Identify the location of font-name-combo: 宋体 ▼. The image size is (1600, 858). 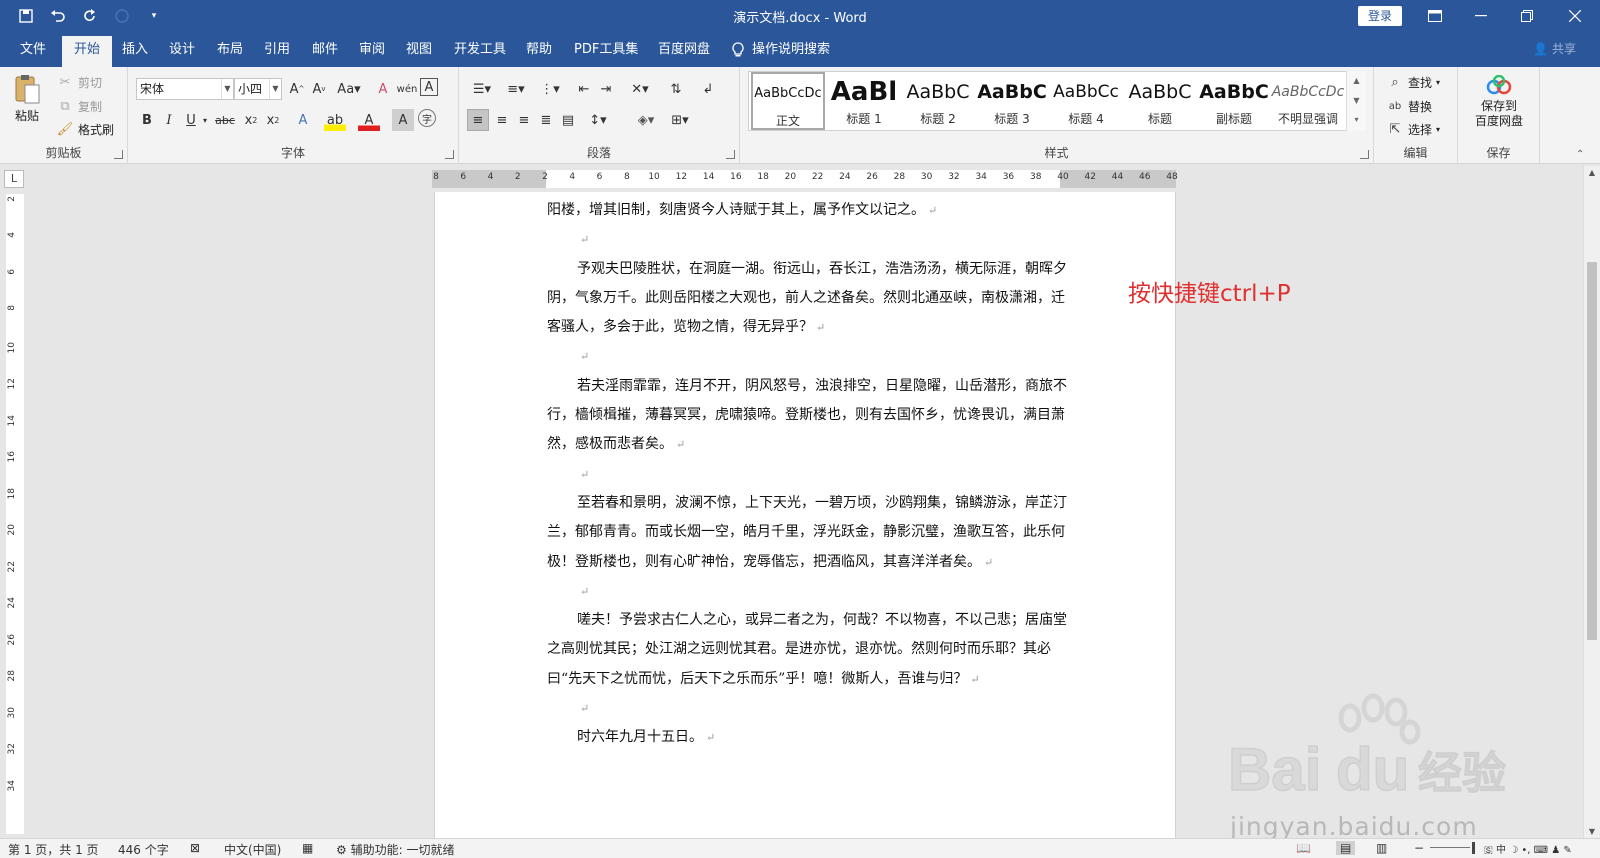
(185, 89).